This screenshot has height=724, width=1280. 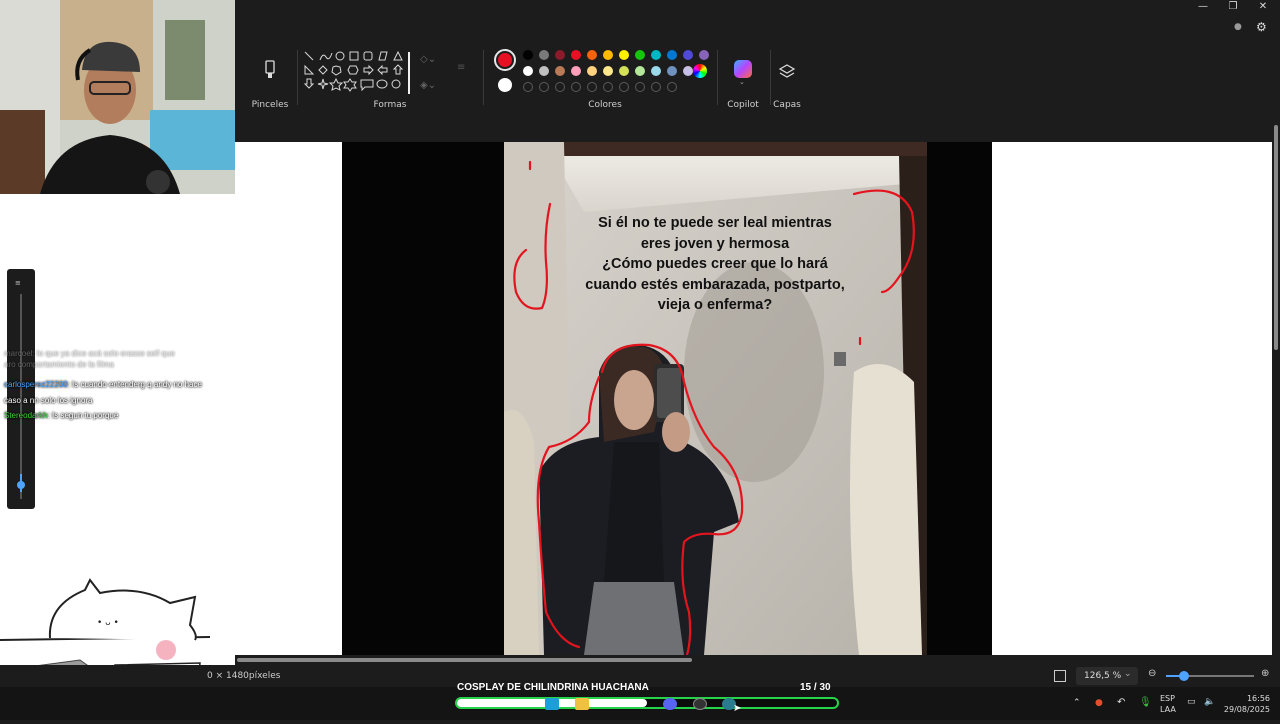 I want to click on shapes-gallery, so click(x=355, y=74).